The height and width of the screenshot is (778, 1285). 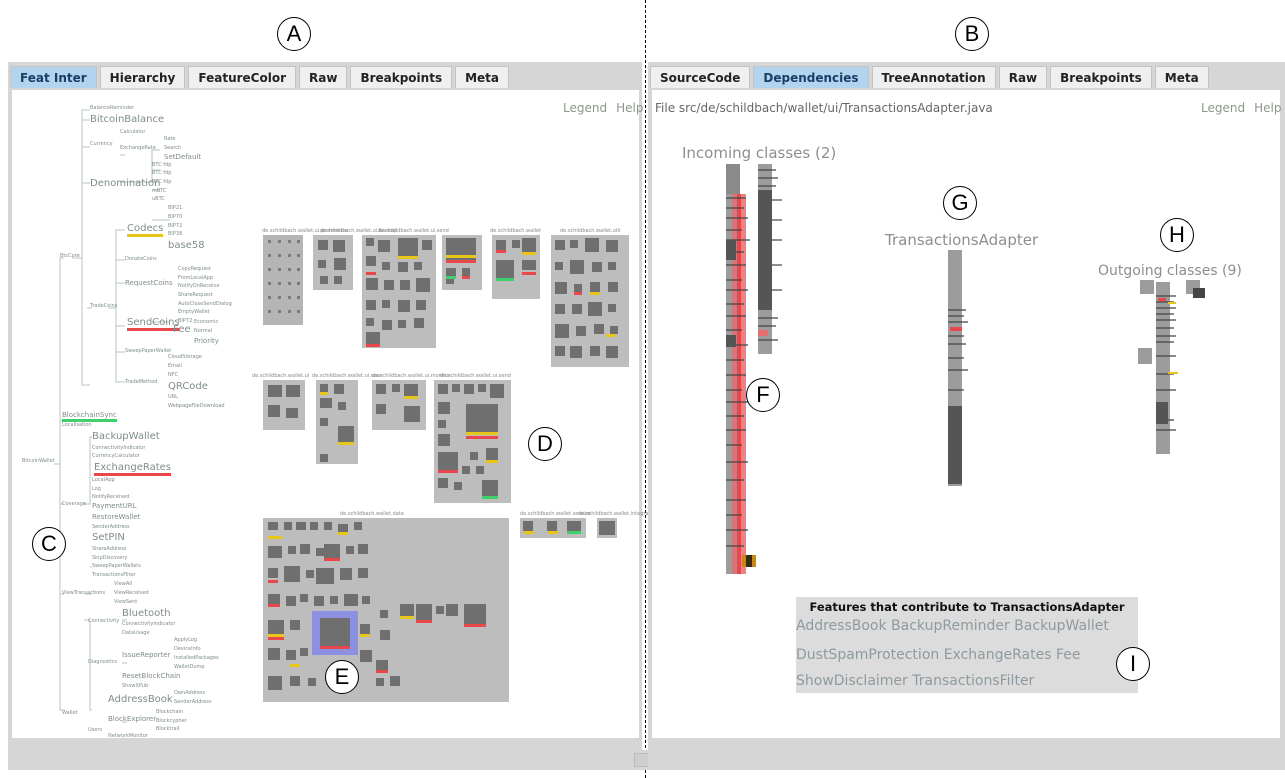 What do you see at coordinates (1181, 77) in the screenshot?
I see `tab-meta-right: Meta` at bounding box center [1181, 77].